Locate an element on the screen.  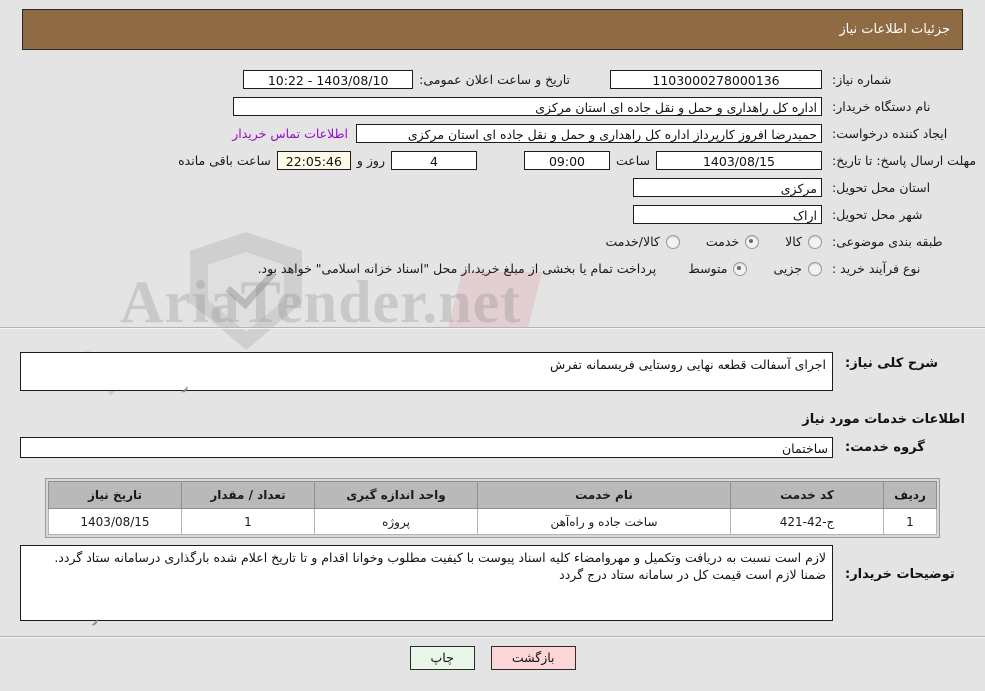
announce-label: تاریخ و ساعت اعلان عمومی: is located at coordinates (494, 79).